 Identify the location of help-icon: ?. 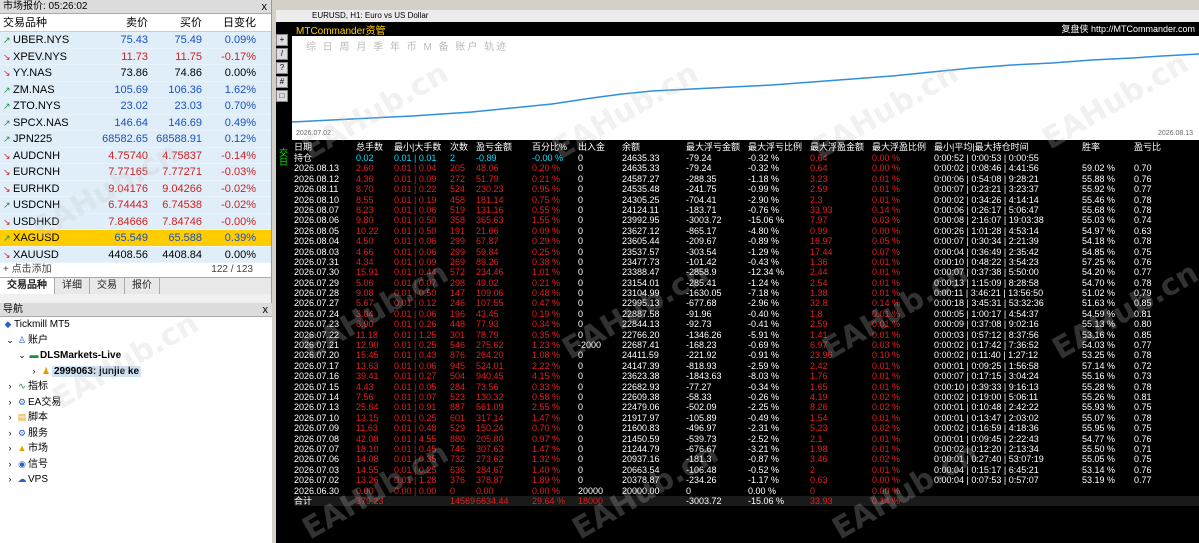
(282, 68).